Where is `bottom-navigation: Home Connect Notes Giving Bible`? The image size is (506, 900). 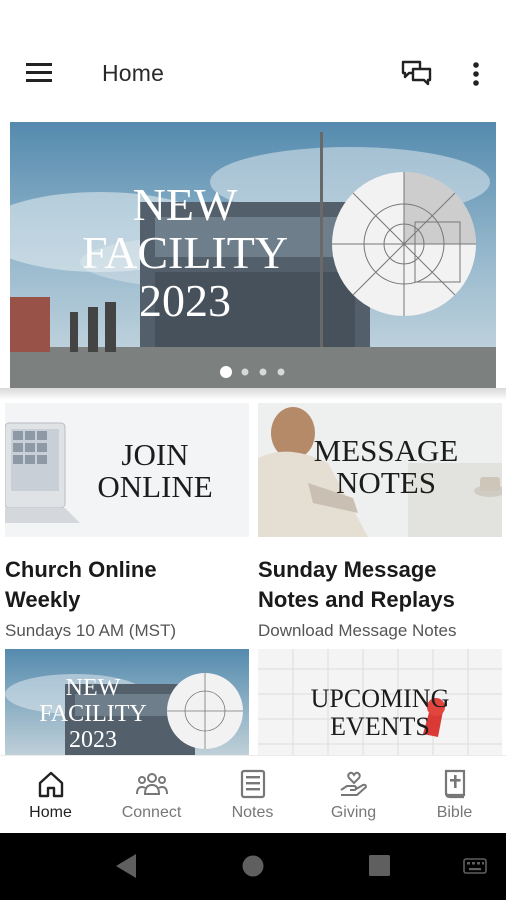 bottom-navigation: Home Connect Notes Giving Bible is located at coordinates (253, 794).